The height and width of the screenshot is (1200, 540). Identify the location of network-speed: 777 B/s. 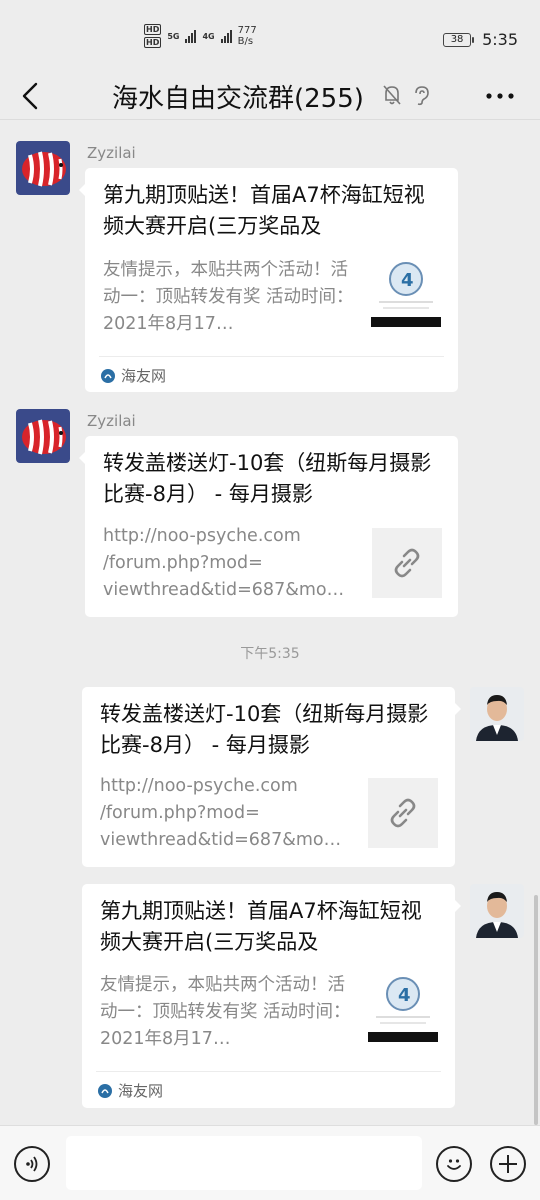
(247, 36).